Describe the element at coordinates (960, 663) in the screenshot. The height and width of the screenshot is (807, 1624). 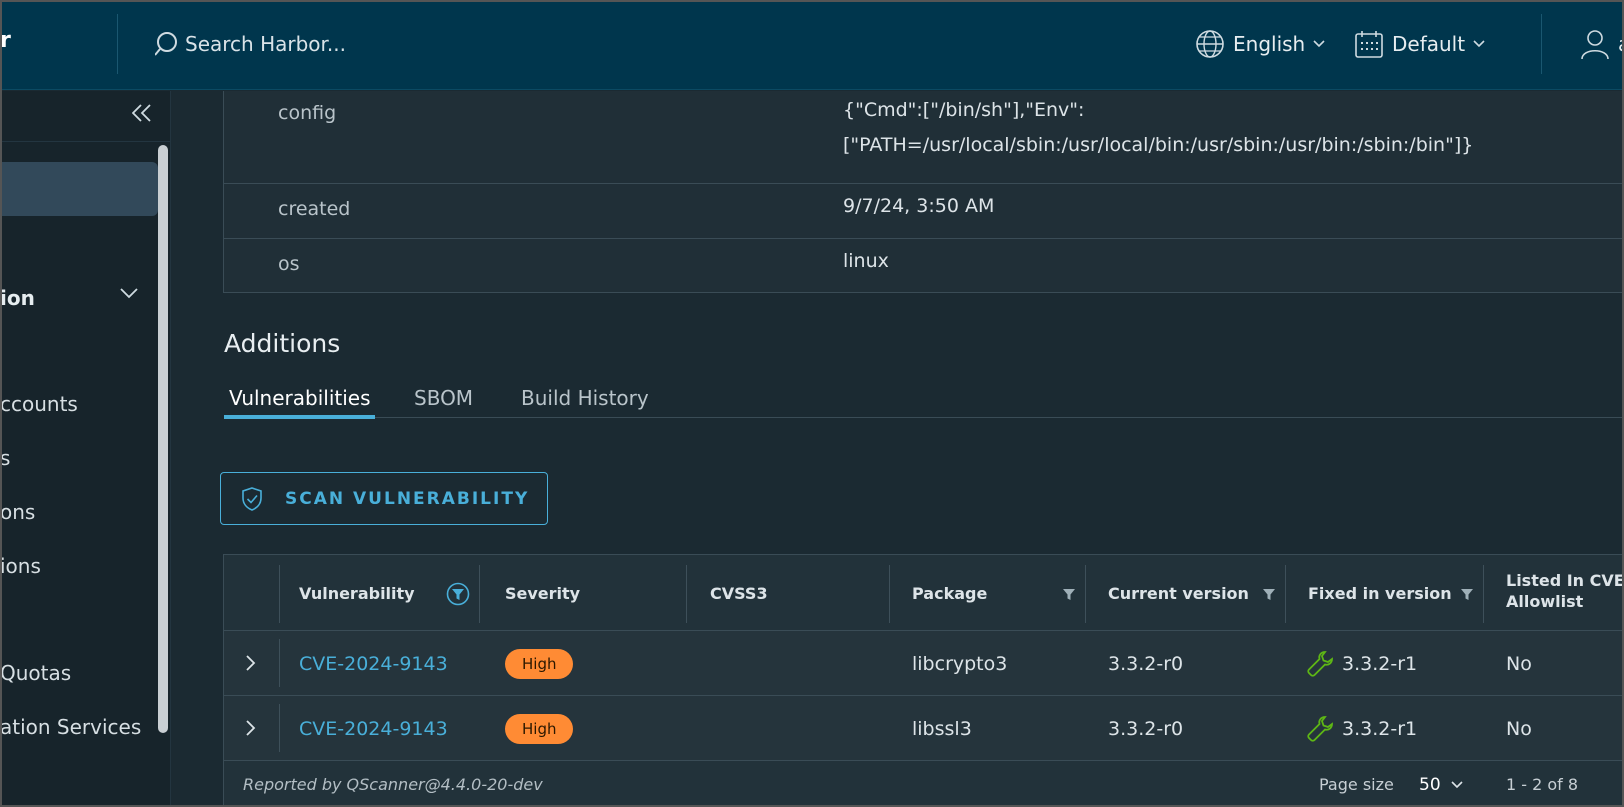
I see `package-name: libcrypto3` at that location.